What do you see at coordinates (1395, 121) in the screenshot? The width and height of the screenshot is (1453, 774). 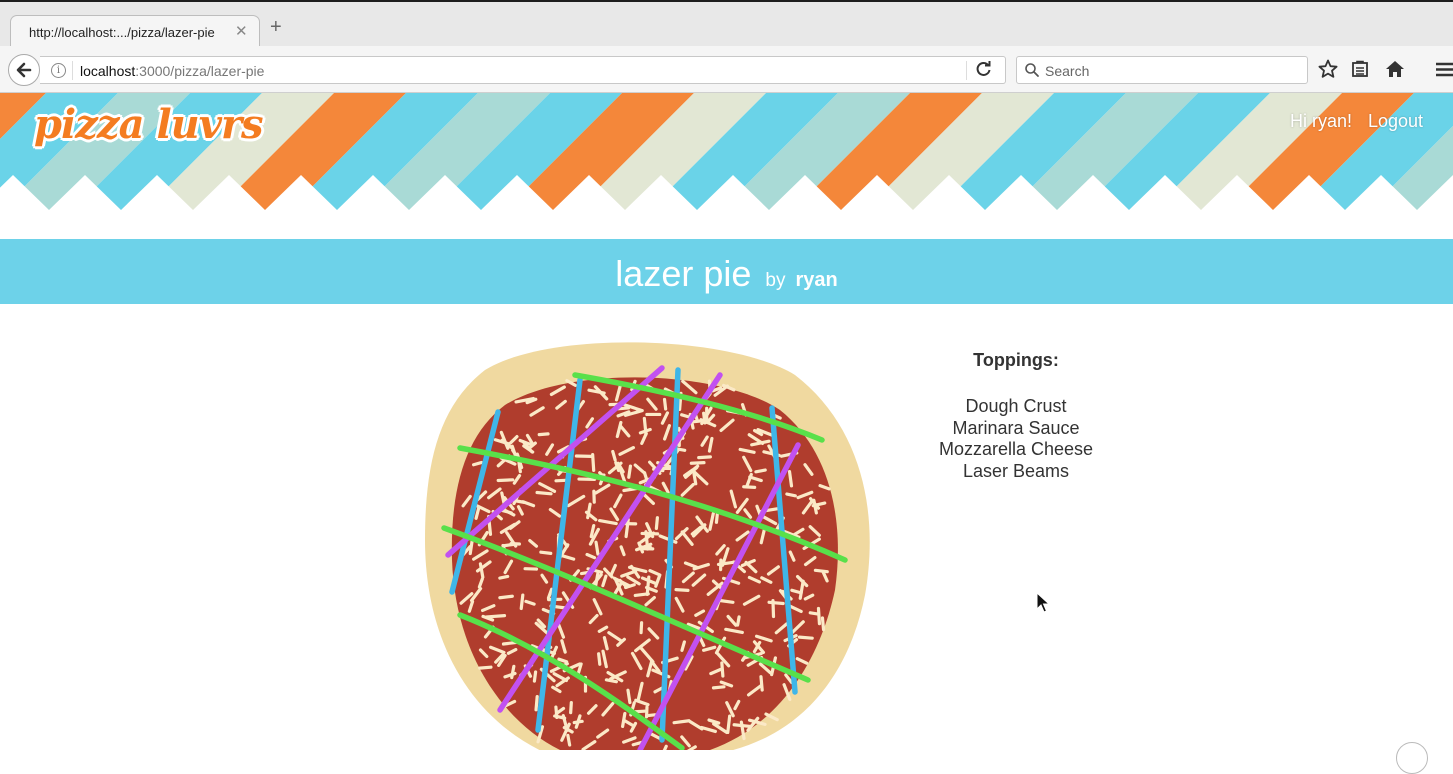 I see `logout-link: Logout` at bounding box center [1395, 121].